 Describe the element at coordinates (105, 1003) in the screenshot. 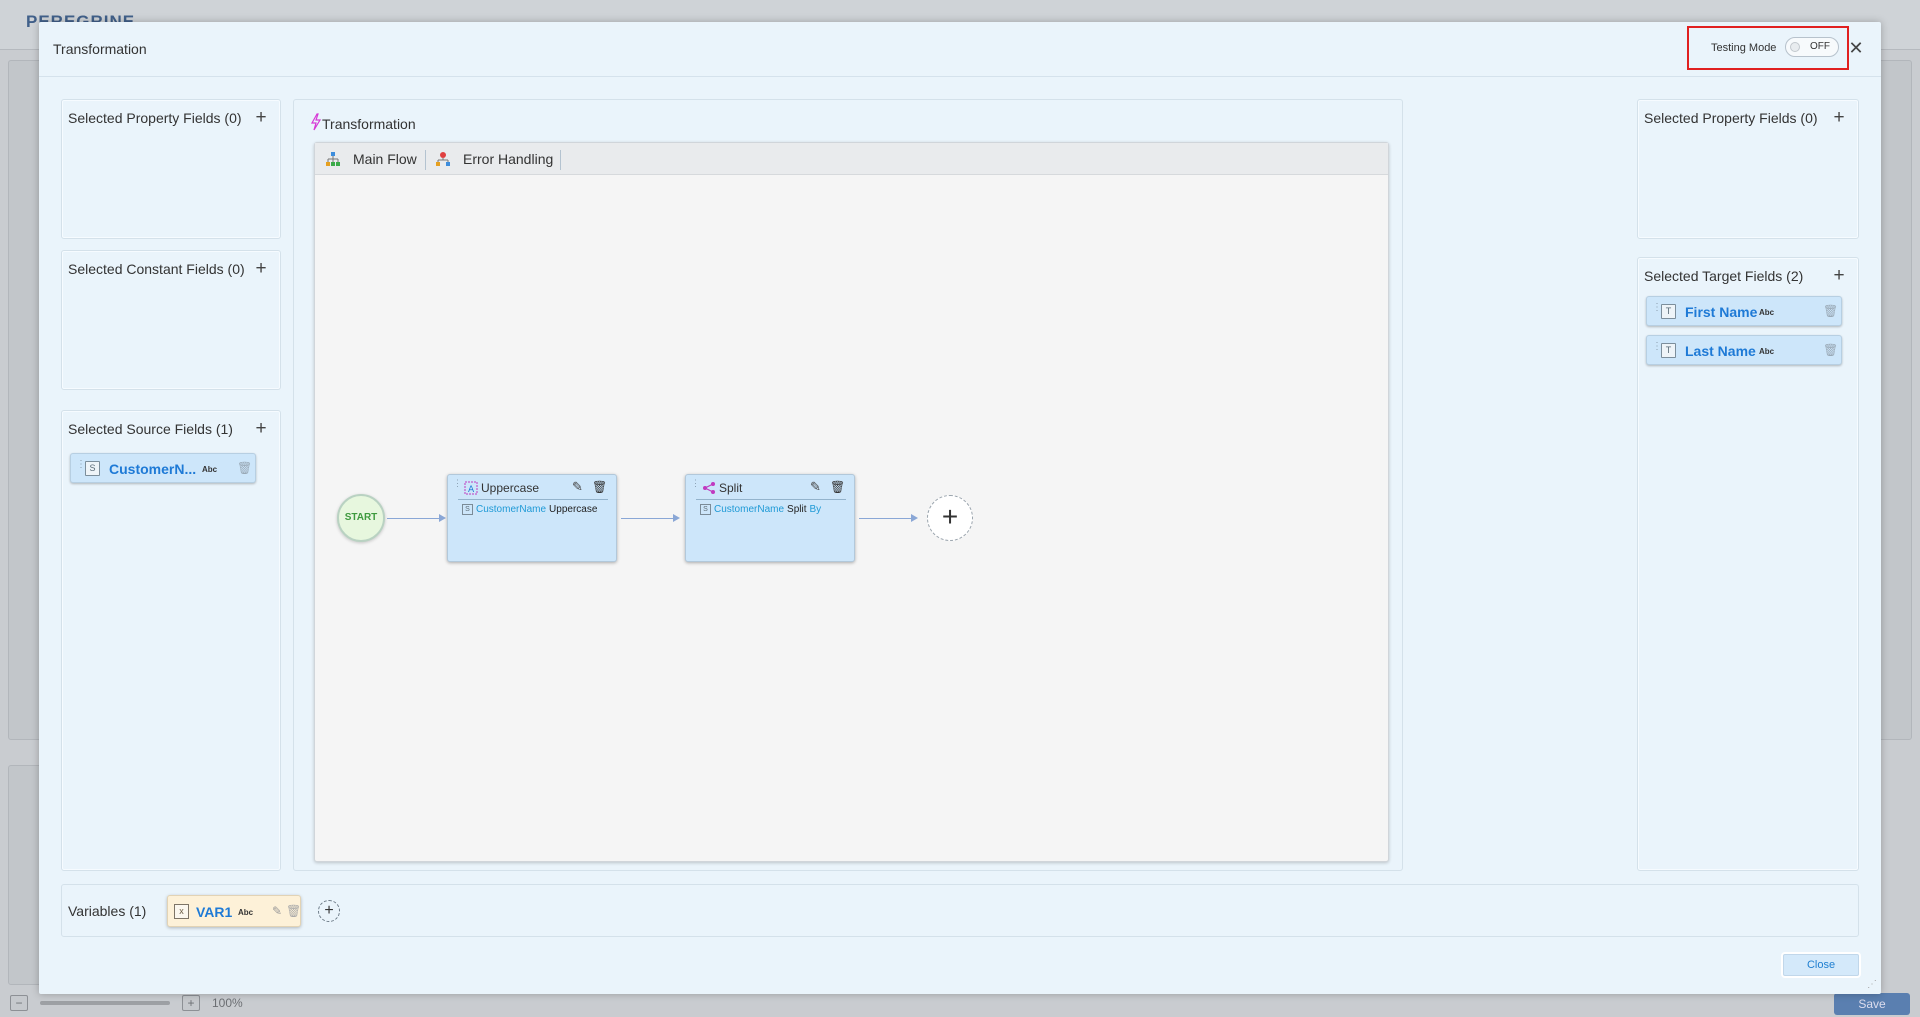

I see `zoom-slider` at that location.